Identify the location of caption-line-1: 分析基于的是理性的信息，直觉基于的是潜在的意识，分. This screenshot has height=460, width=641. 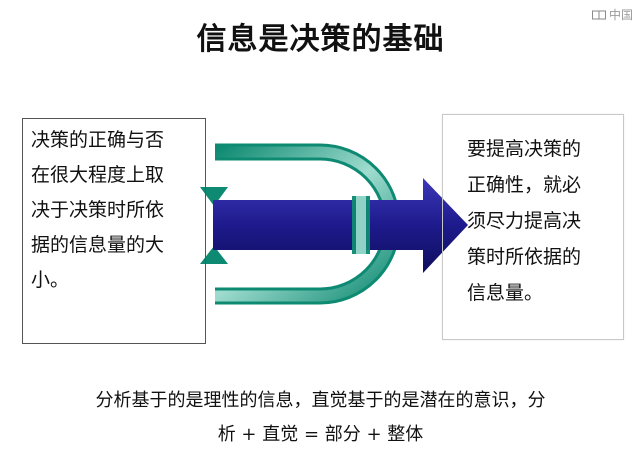
(320, 400).